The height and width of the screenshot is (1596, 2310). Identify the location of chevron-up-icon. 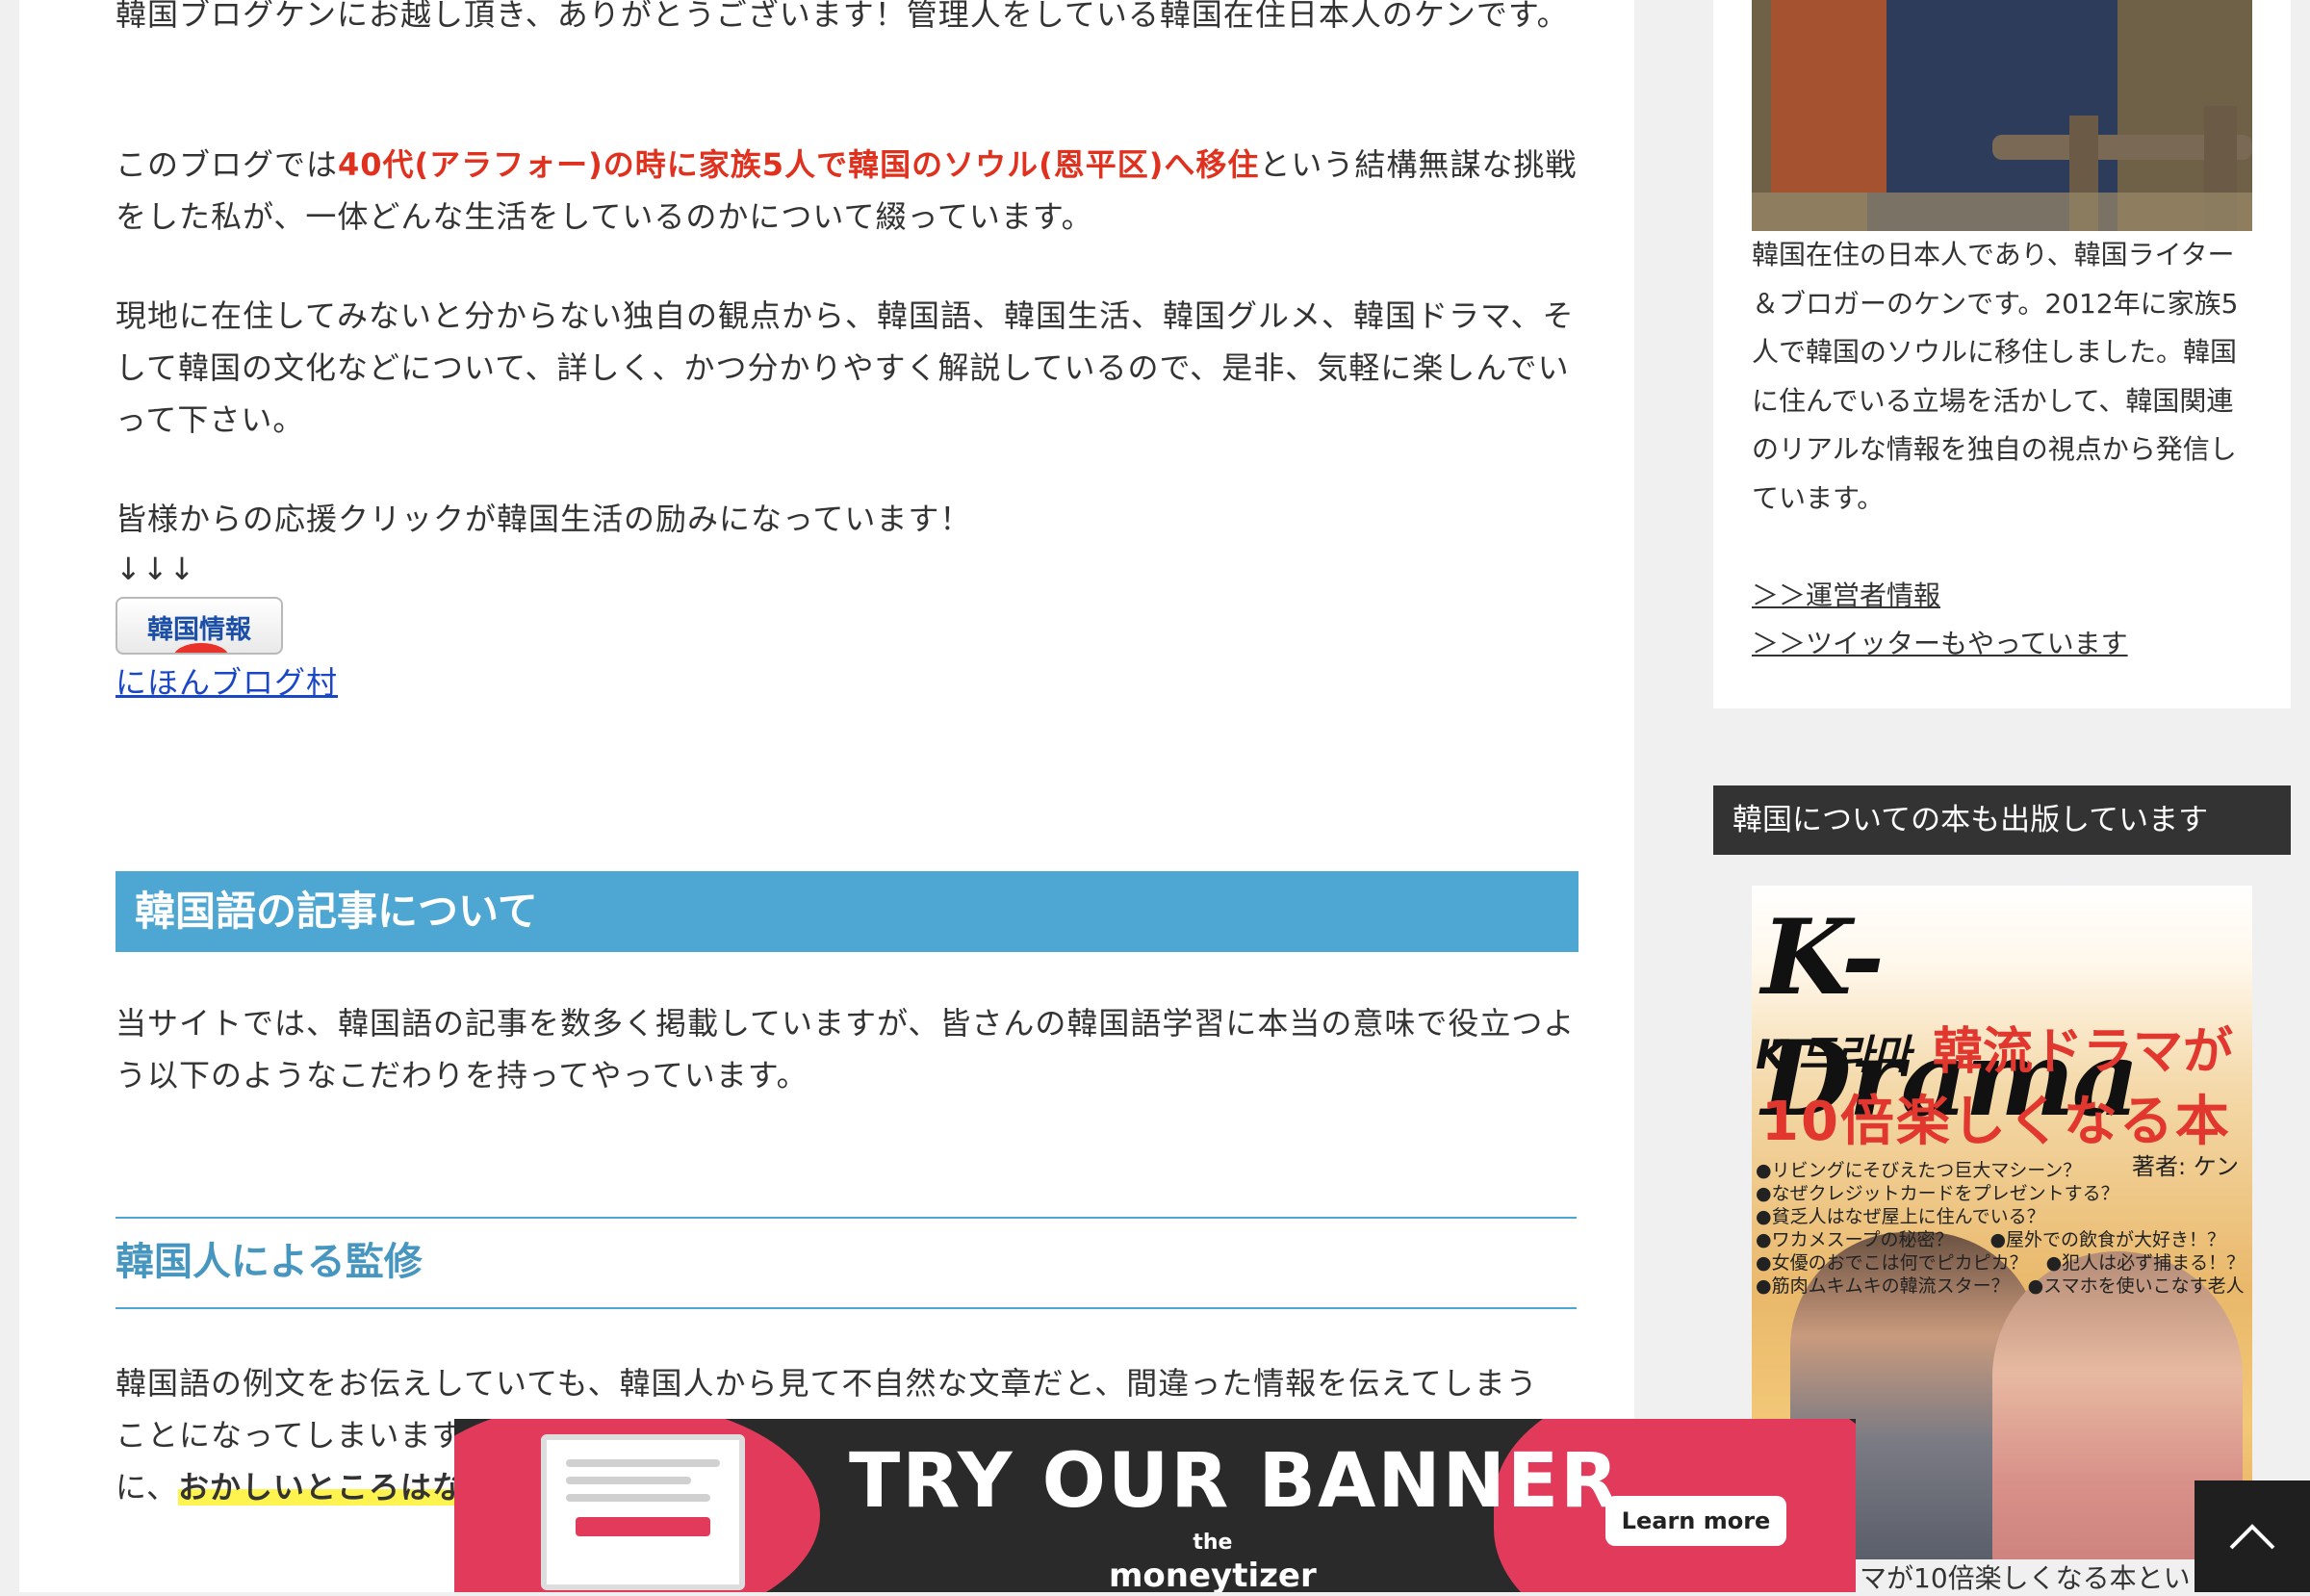
(2252, 1537).